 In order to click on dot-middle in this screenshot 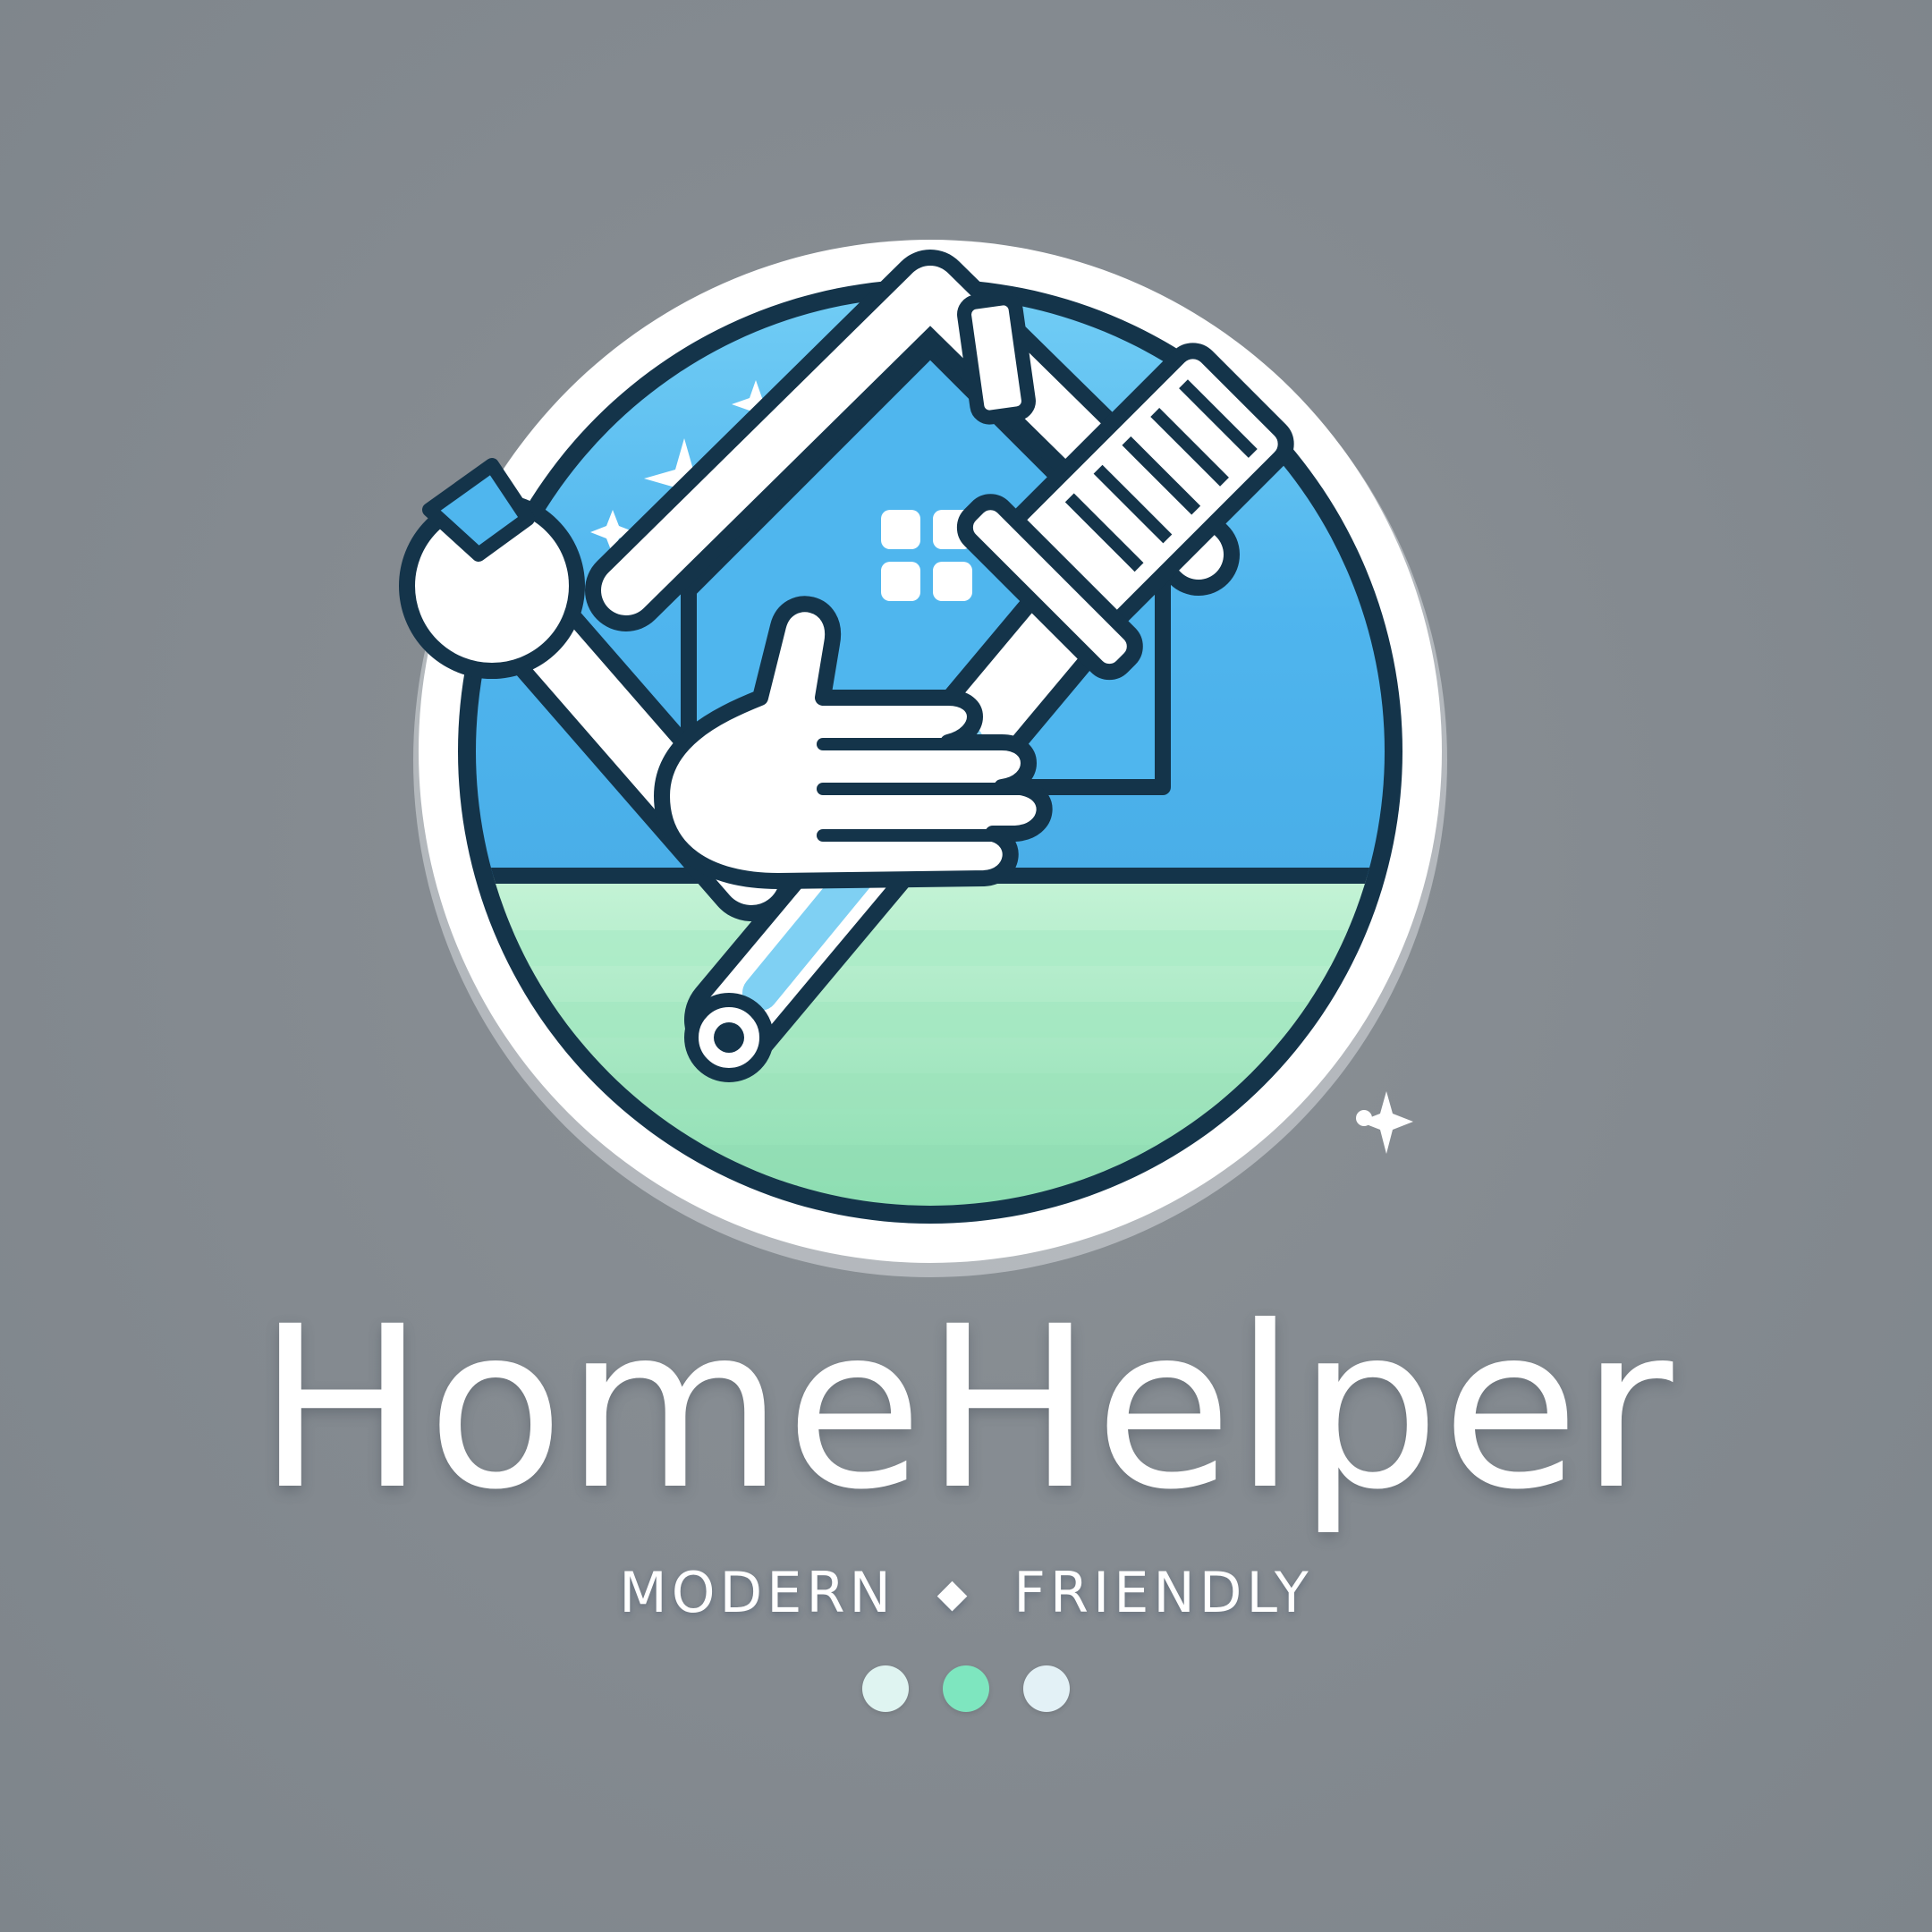, I will do `click(966, 1688)`.